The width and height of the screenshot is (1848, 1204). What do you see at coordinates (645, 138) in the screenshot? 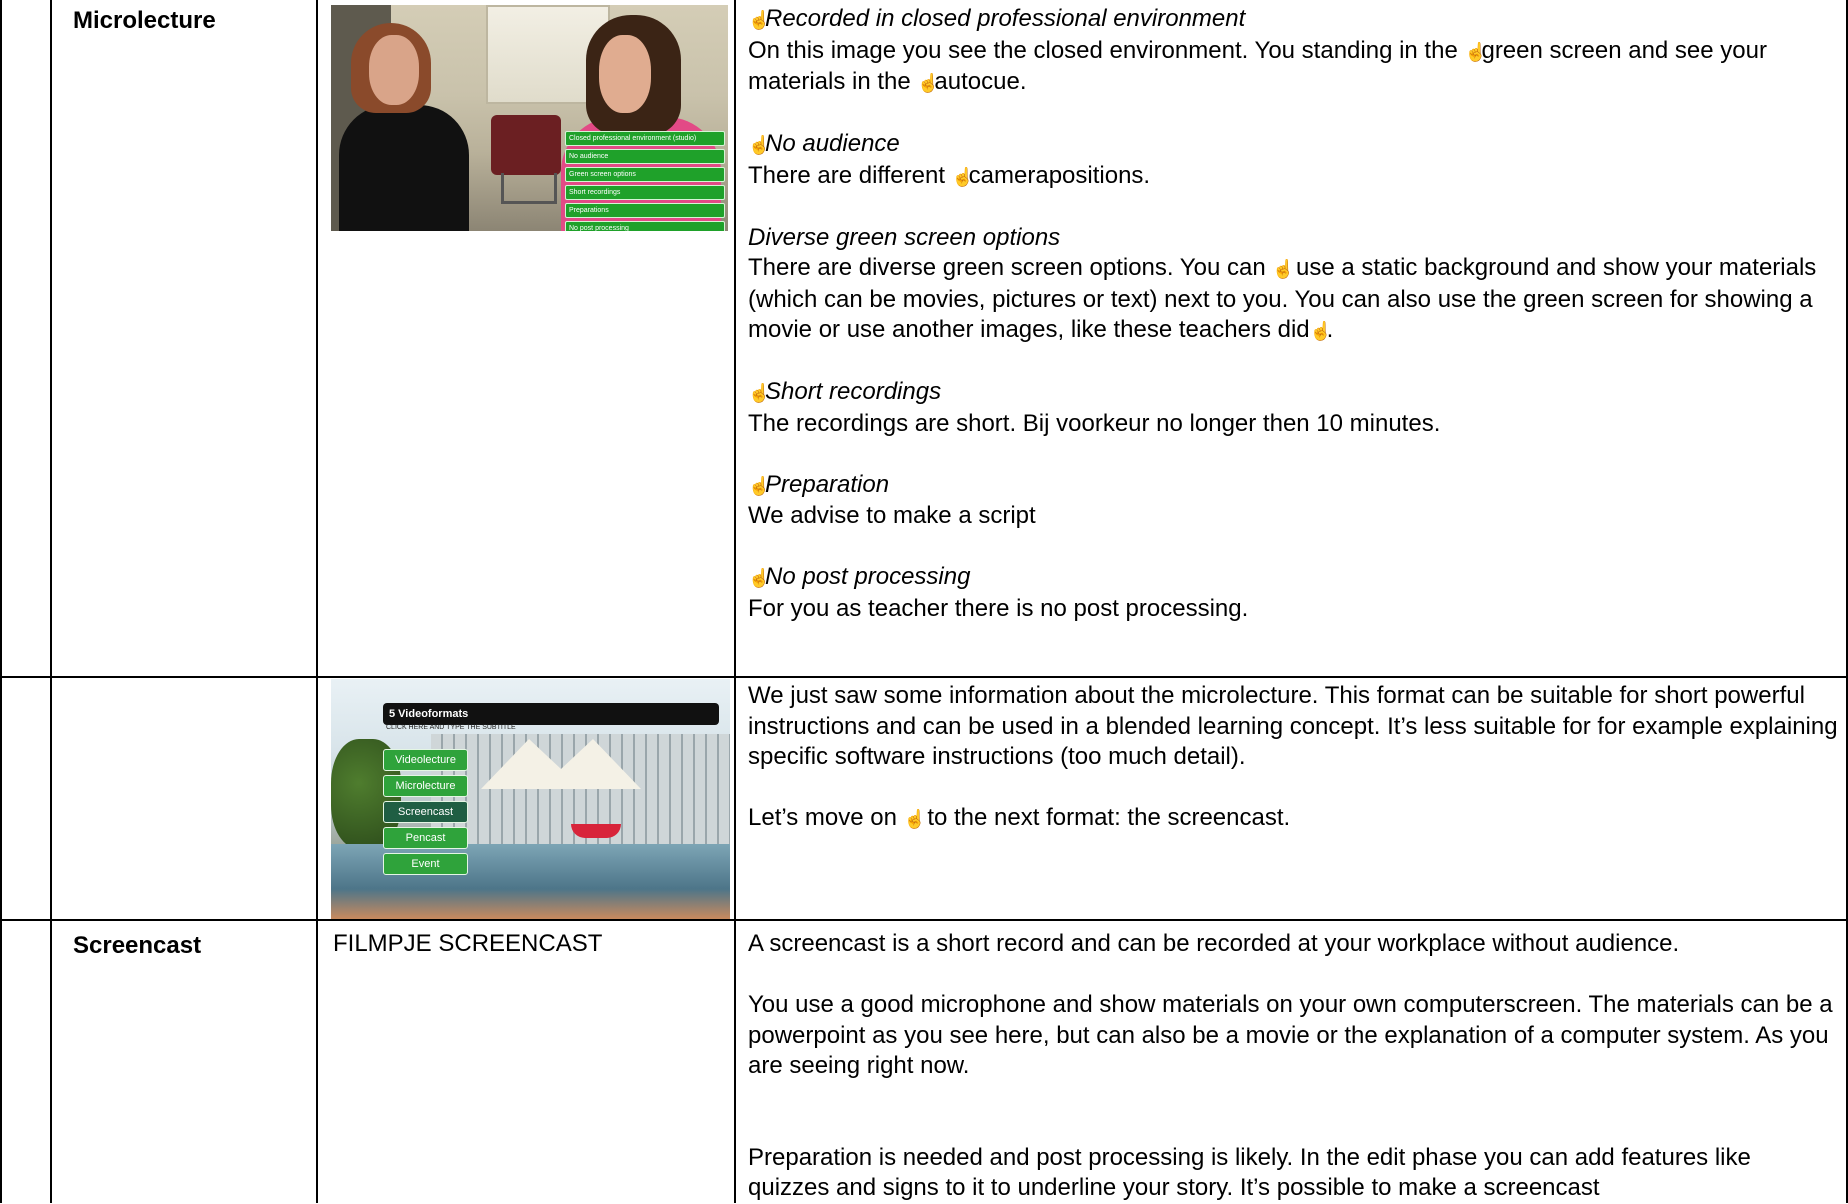
I see `thumbnail-menu-item: Closed professional environment (studio)` at bounding box center [645, 138].